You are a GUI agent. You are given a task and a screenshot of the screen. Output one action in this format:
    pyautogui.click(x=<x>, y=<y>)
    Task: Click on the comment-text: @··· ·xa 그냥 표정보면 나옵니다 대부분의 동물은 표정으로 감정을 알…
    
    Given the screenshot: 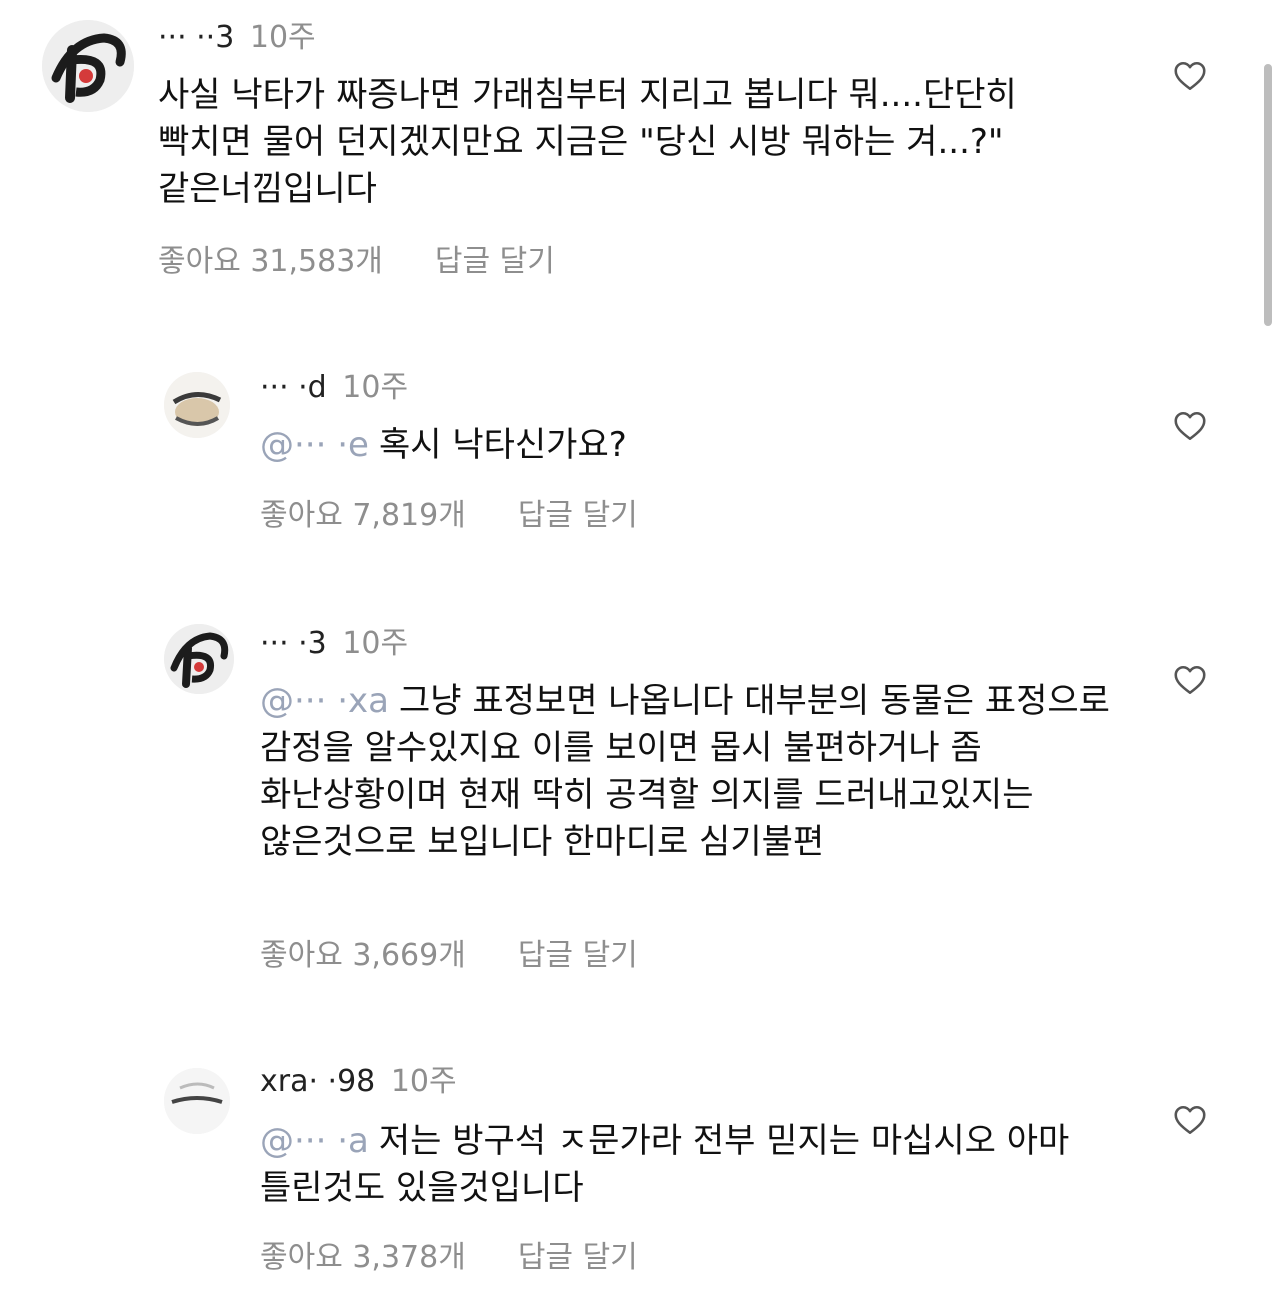 What is the action you would take?
    pyautogui.click(x=690, y=772)
    